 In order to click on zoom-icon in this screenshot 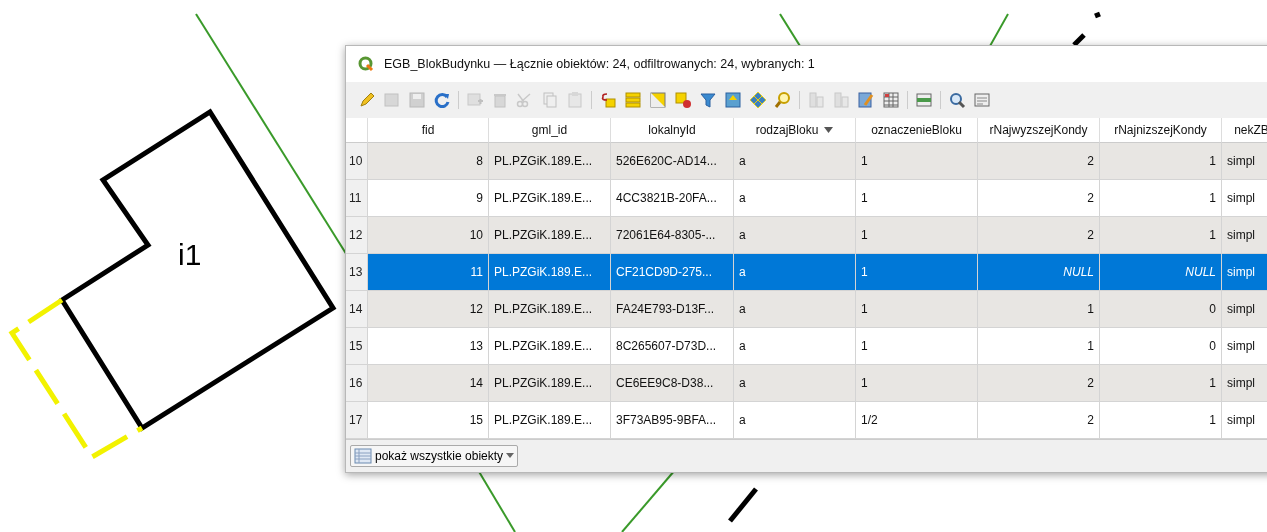, I will do `click(783, 99)`.